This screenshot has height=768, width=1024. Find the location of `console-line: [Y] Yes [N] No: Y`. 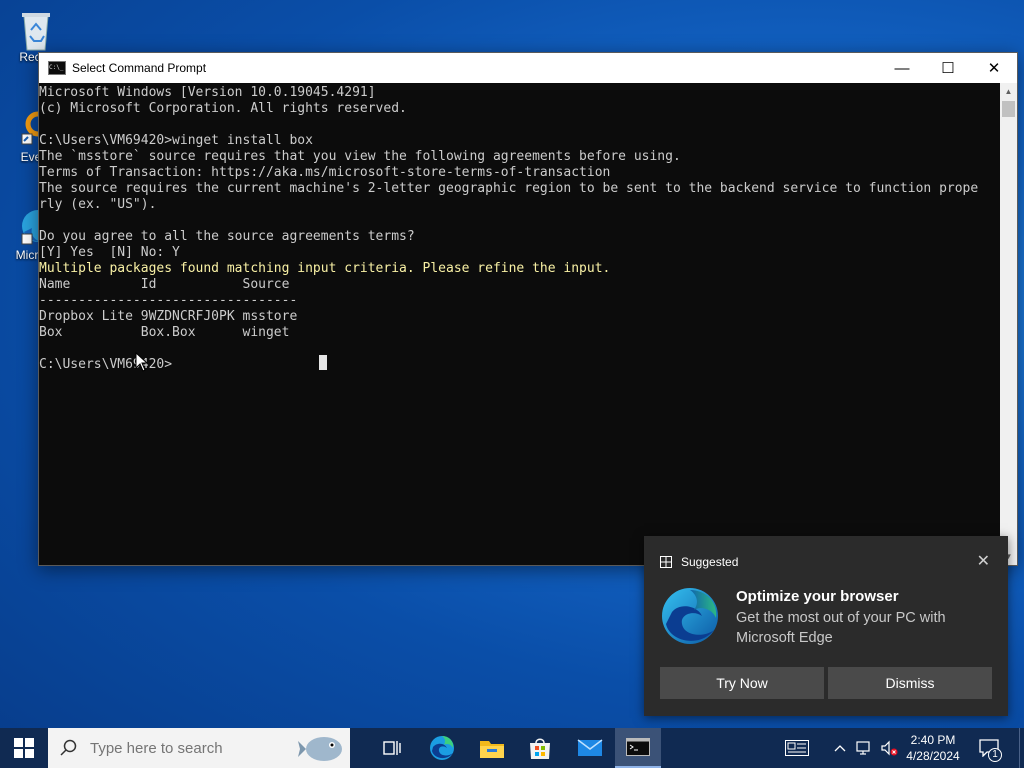

console-line: [Y] Yes [N] No: Y is located at coordinates (109, 252).